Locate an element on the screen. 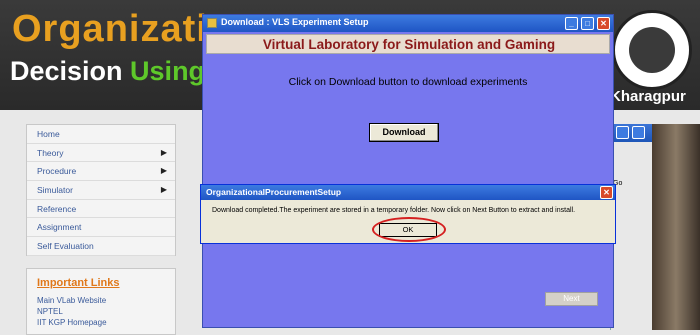 The height and width of the screenshot is (335, 700). sidebar-item-label: Self Evaluation is located at coordinates (65, 246).